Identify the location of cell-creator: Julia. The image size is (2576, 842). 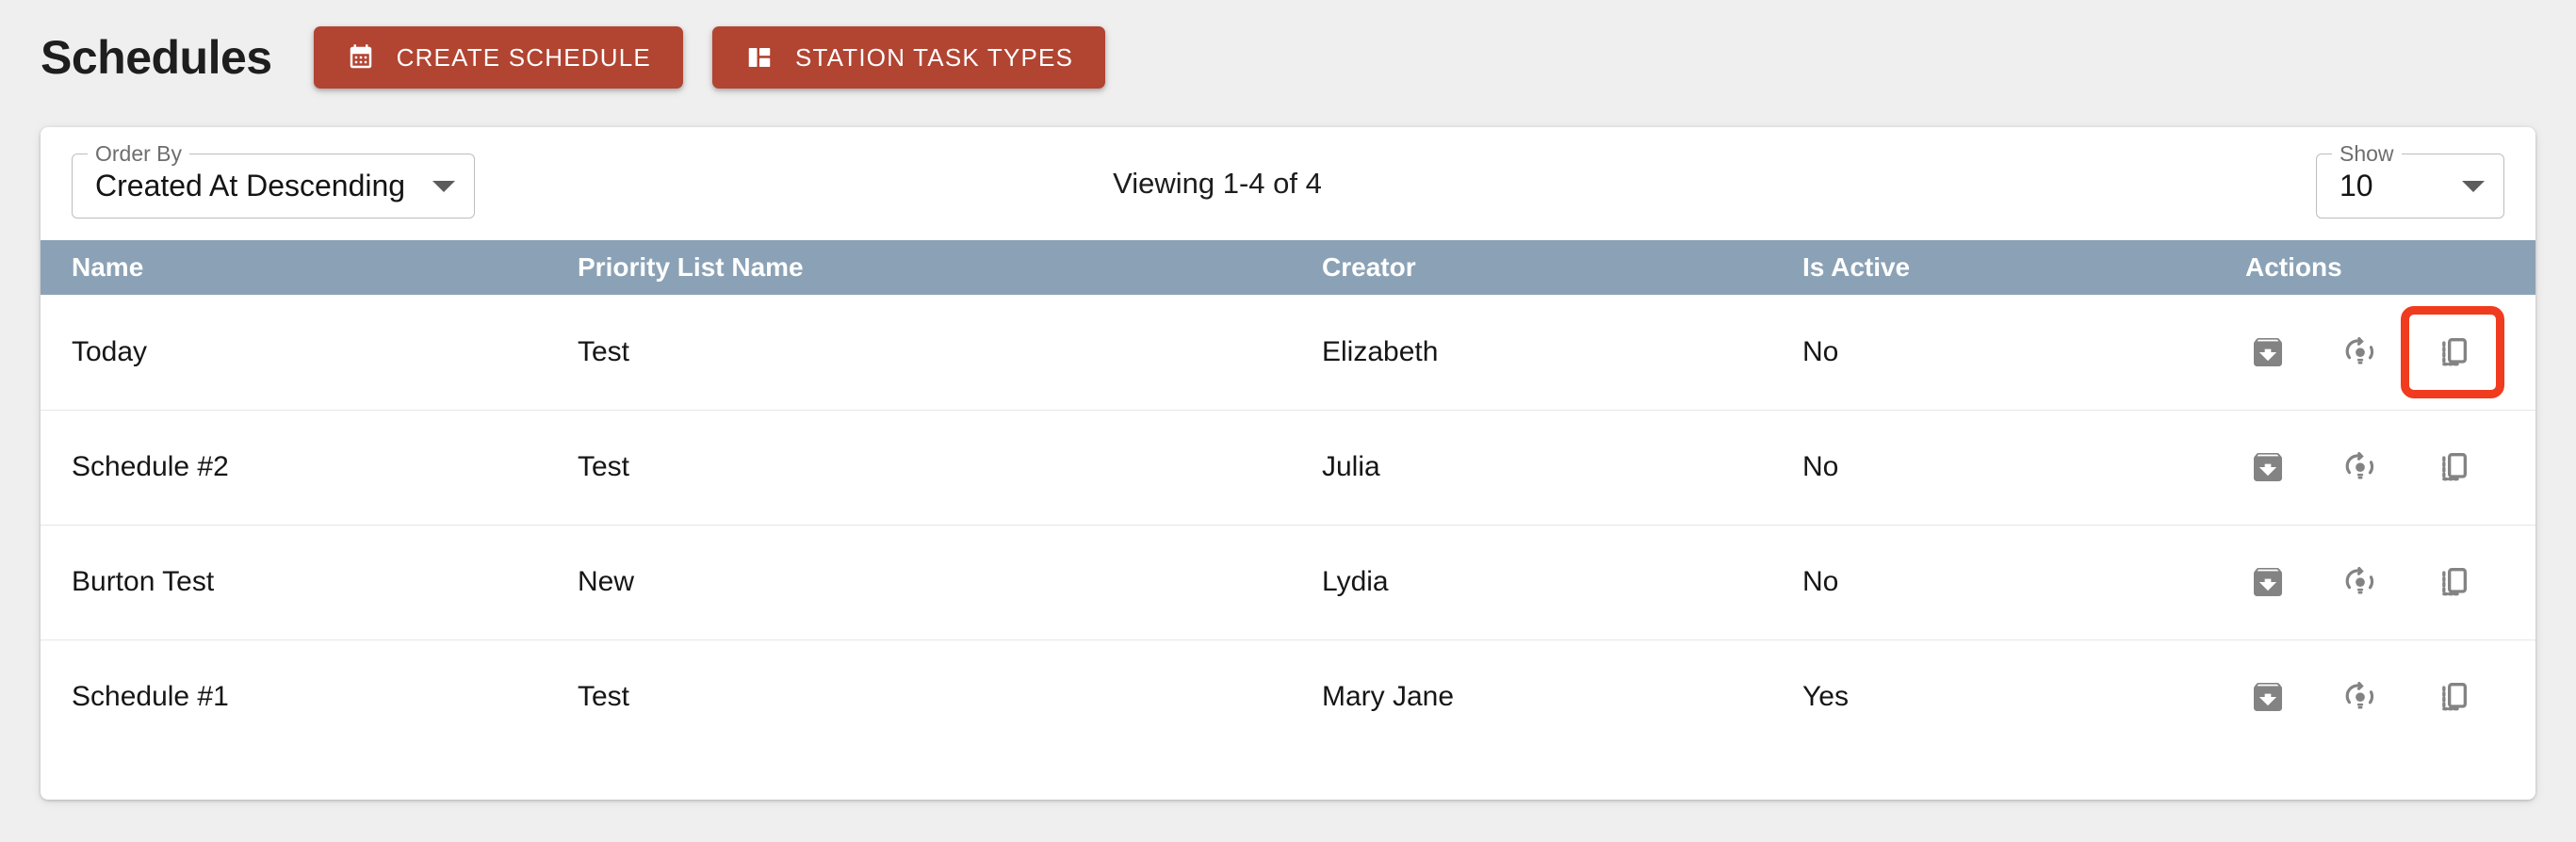
(1351, 466).